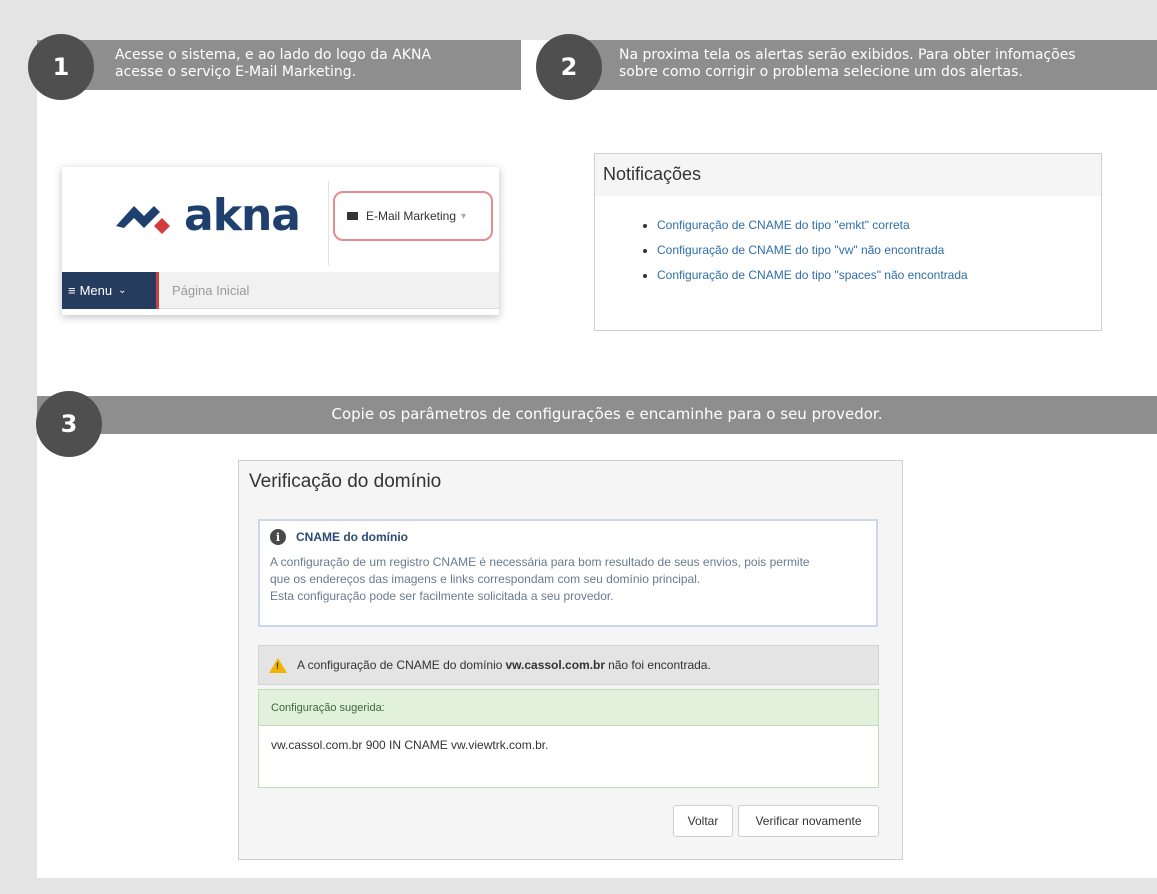  Describe the element at coordinates (659, 665) in the screenshot. I see `warning-suffix: não foi encontrada.` at that location.